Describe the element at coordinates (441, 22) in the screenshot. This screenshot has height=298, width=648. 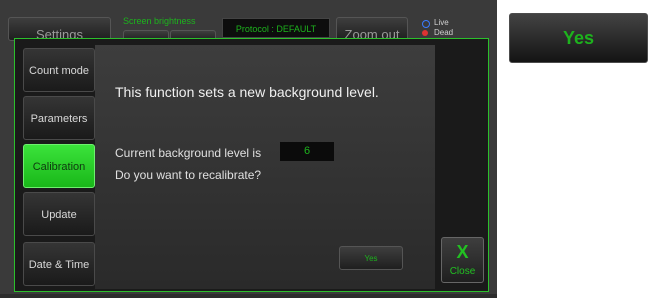
I see `live-label: Live` at that location.